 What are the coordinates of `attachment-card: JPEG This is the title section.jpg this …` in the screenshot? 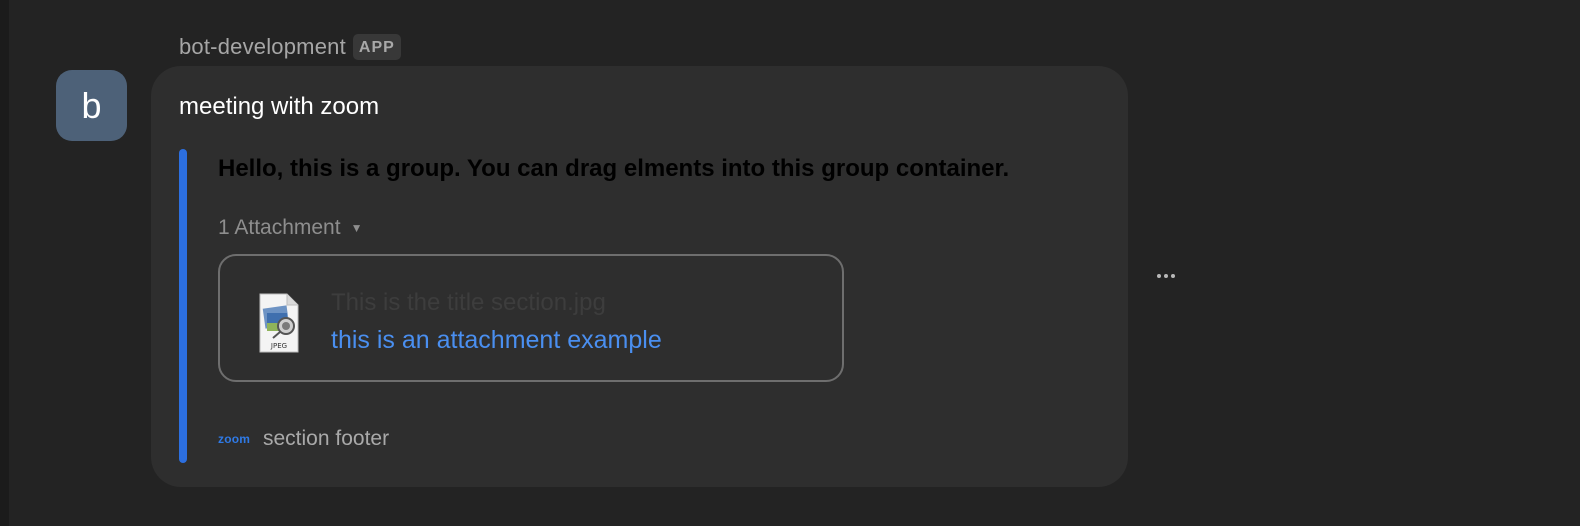 It's located at (531, 318).